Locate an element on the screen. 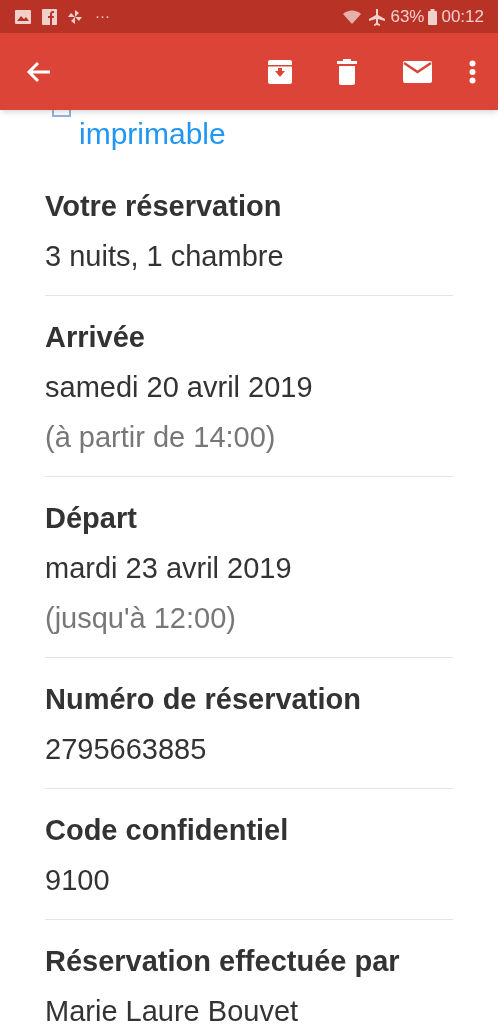 This screenshot has width=498, height=1024. airplane-icon is located at coordinates (377, 16).